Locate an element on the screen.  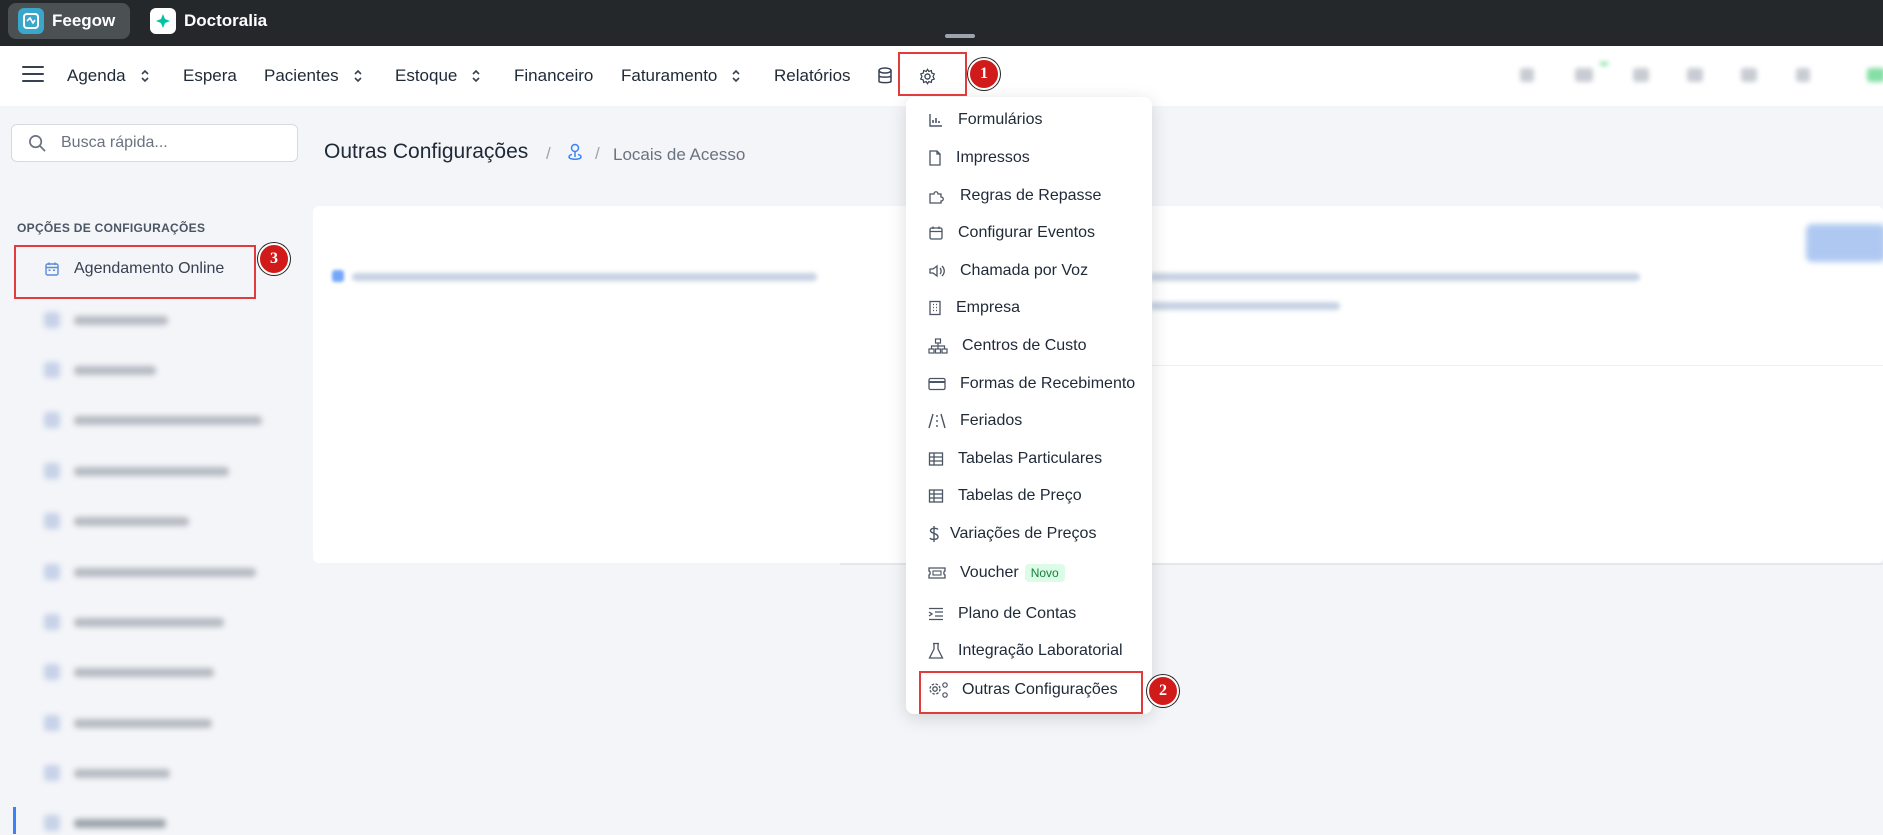
active-item-marker is located at coordinates (14, 820).